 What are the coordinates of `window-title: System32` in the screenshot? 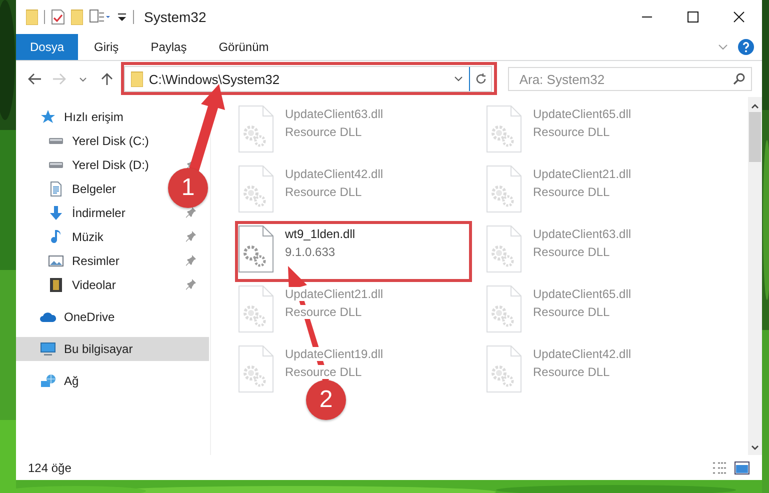 It's located at (176, 17).